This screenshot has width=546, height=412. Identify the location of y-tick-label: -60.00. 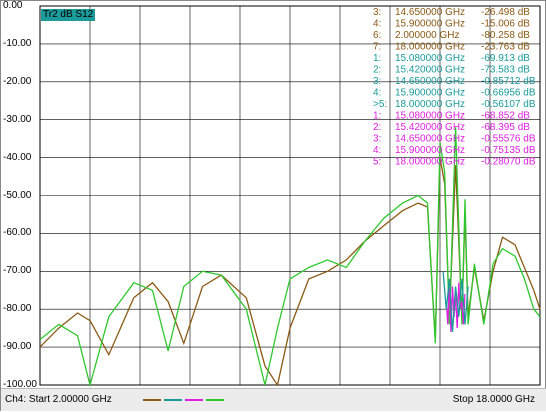
(17, 233).